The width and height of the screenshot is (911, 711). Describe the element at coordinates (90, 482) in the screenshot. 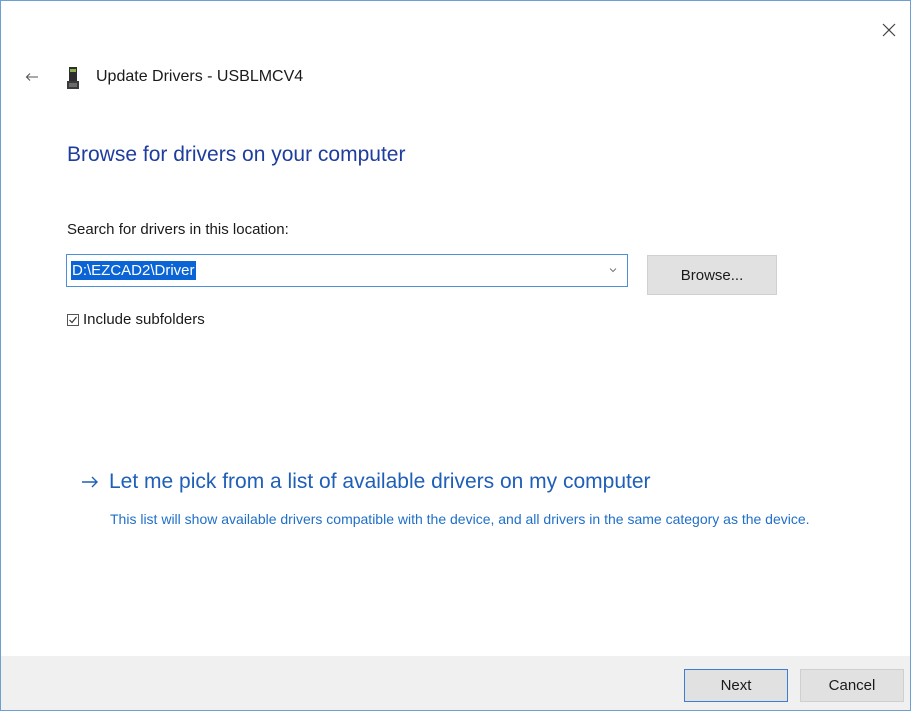

I see `right-arrow-icon` at that location.